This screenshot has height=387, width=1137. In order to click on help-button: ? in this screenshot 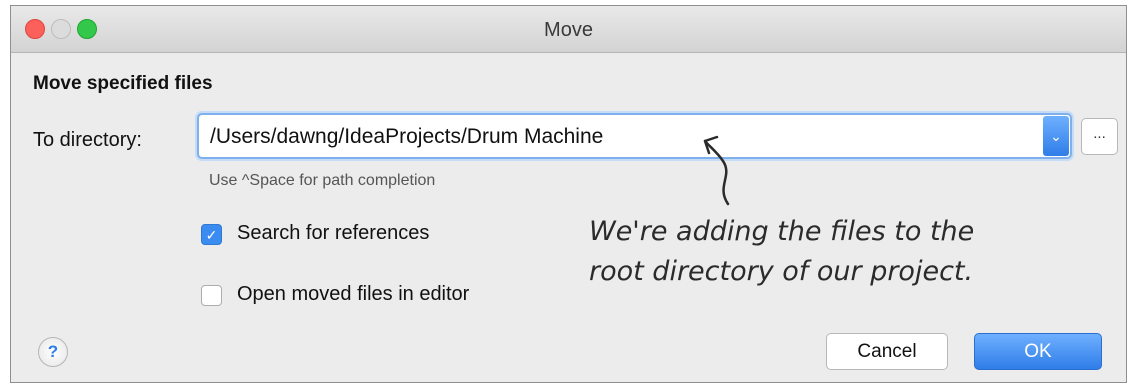, I will do `click(53, 352)`.